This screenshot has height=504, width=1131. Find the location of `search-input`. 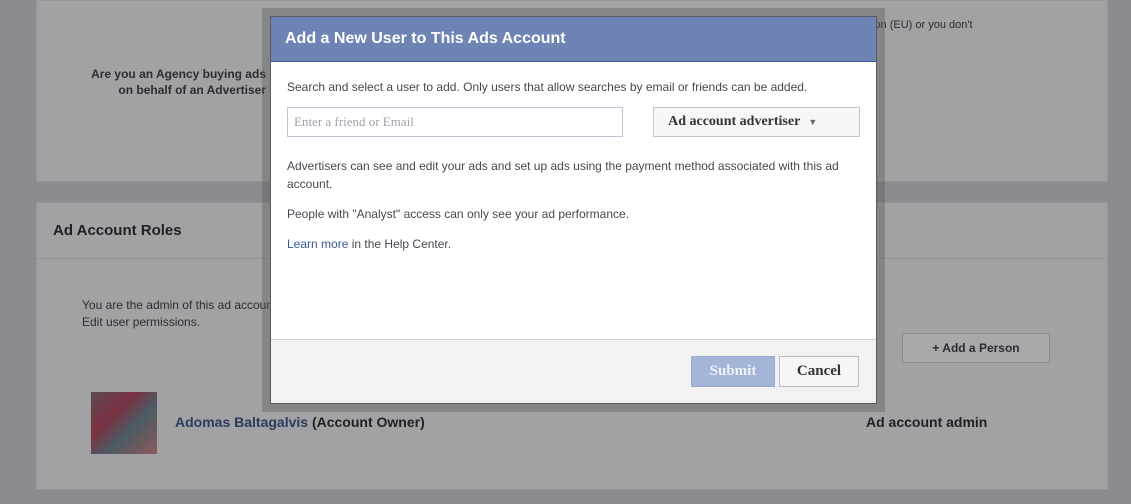

search-input is located at coordinates (455, 122).